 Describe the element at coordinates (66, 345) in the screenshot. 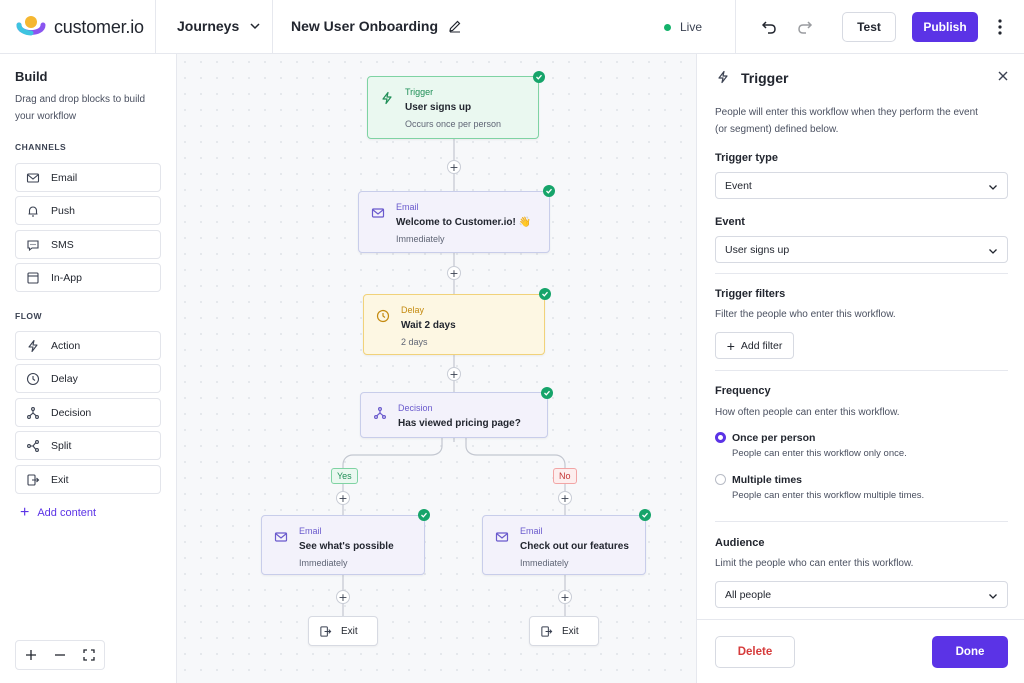

I see `block-action-label: Action` at that location.